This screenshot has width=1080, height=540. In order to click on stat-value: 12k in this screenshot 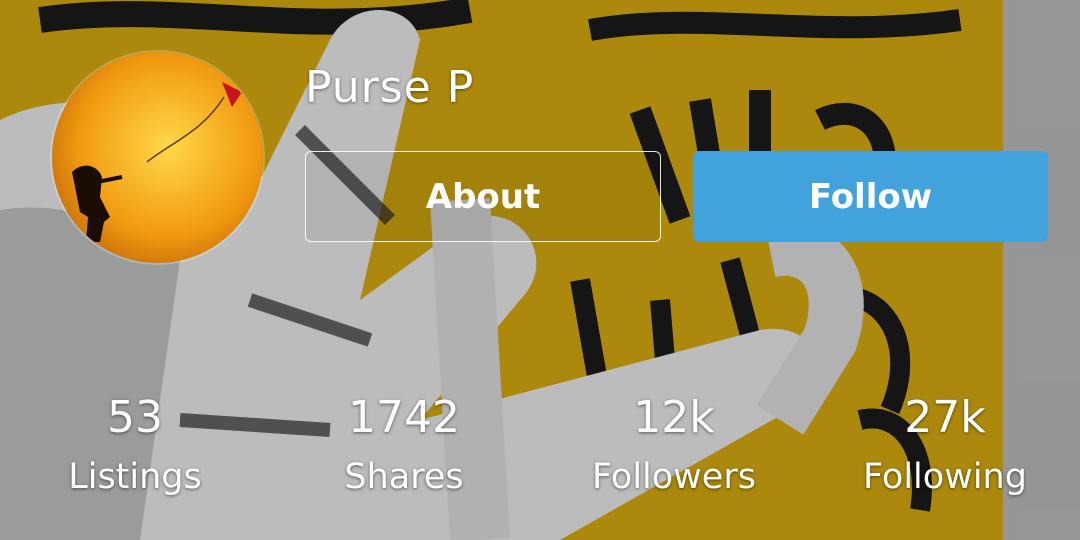, I will do `click(674, 417)`.